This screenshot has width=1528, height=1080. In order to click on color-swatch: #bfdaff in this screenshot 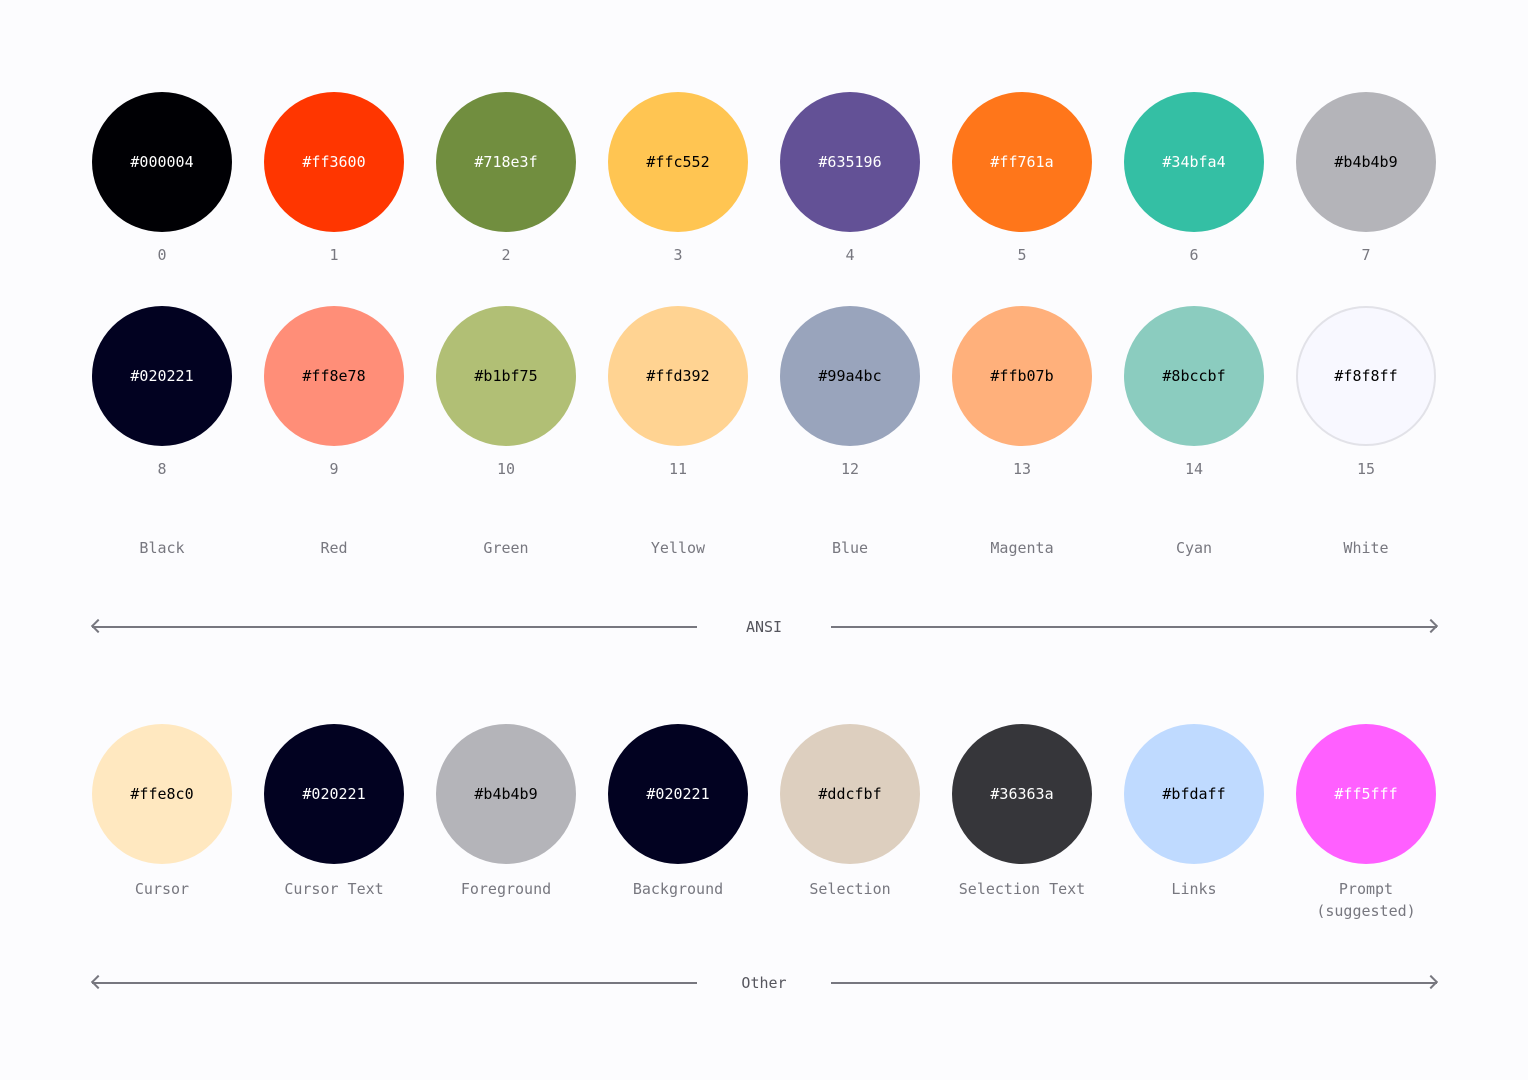, I will do `click(1194, 794)`.